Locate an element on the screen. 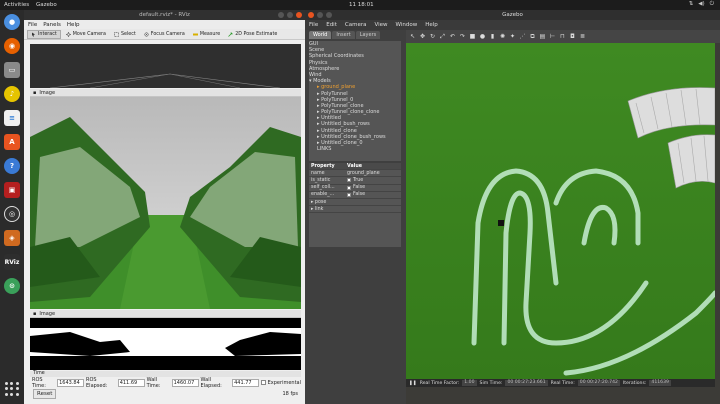  system-tray: ⇅ ◀) ⏻ is located at coordinates (701, 4).